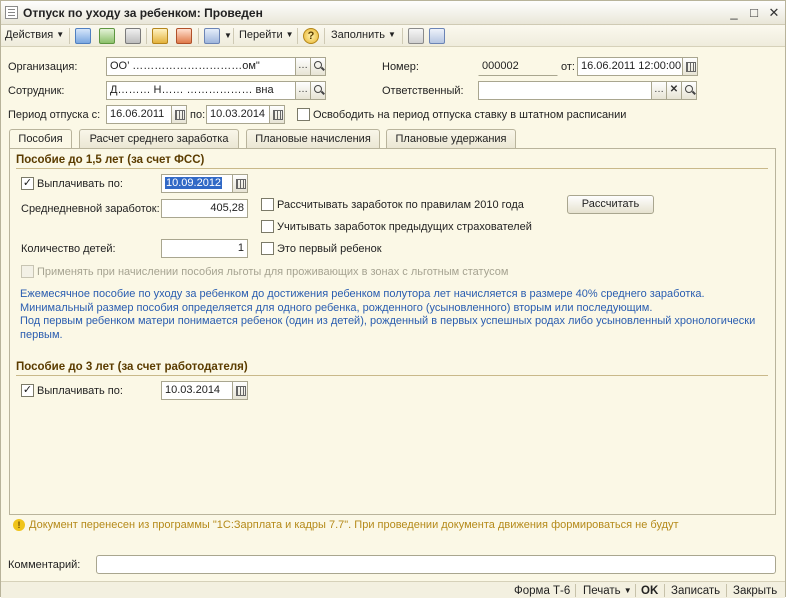 The height and width of the screenshot is (598, 786). Describe the element at coordinates (44, 565) in the screenshot. I see `comment-label: Комментарий:` at that location.